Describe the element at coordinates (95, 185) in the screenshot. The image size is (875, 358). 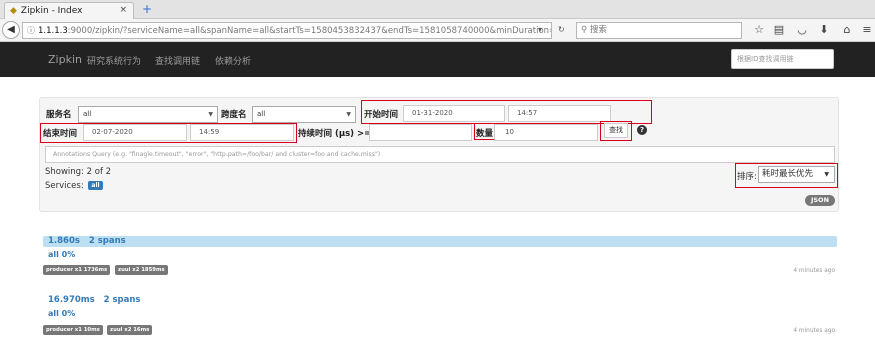
I see `service-badge-all: all` at that location.